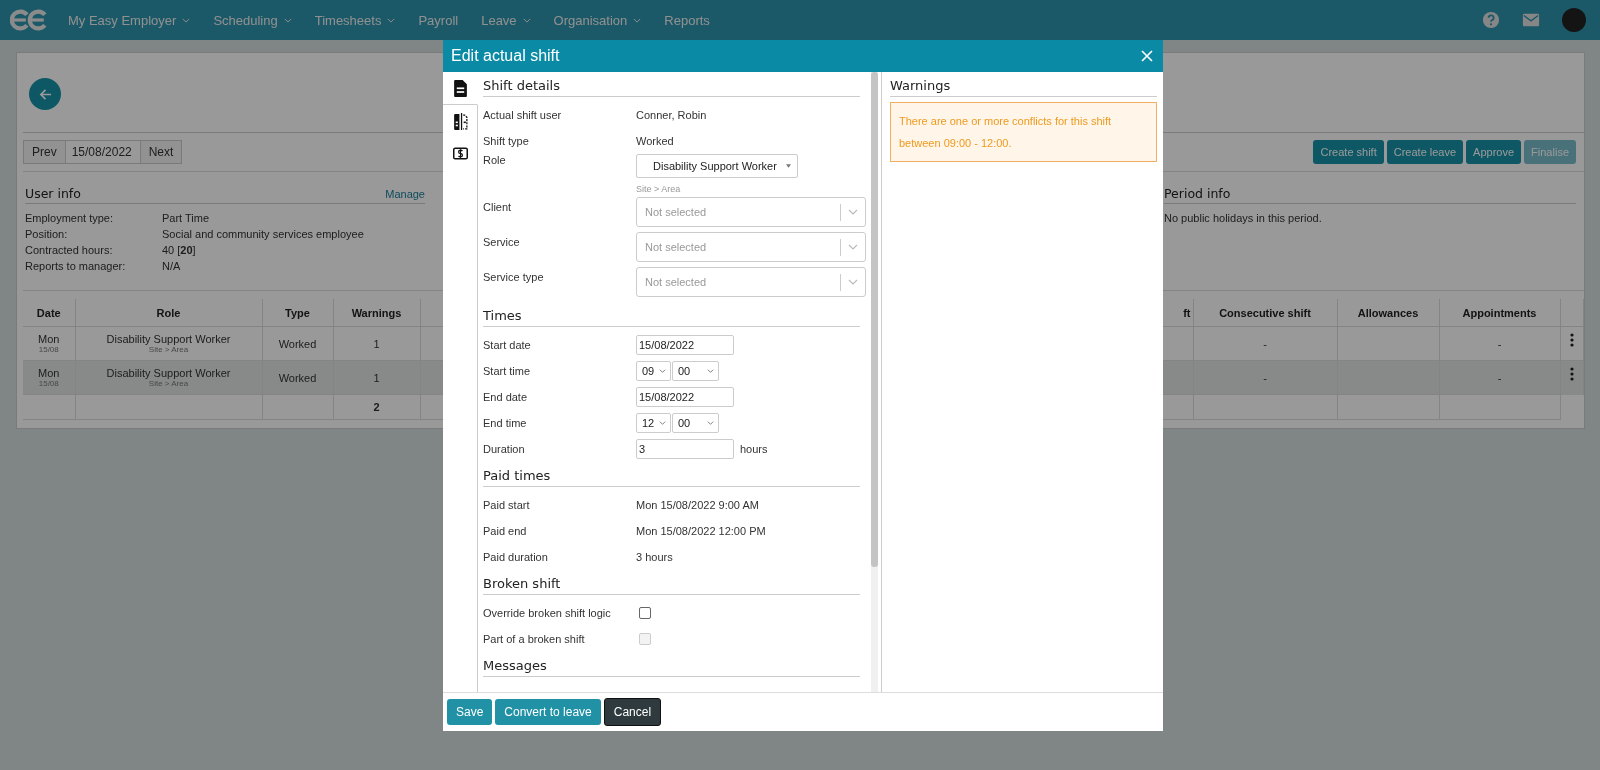 This screenshot has width=1600, height=770. I want to click on field-label: Duration, so click(504, 449).